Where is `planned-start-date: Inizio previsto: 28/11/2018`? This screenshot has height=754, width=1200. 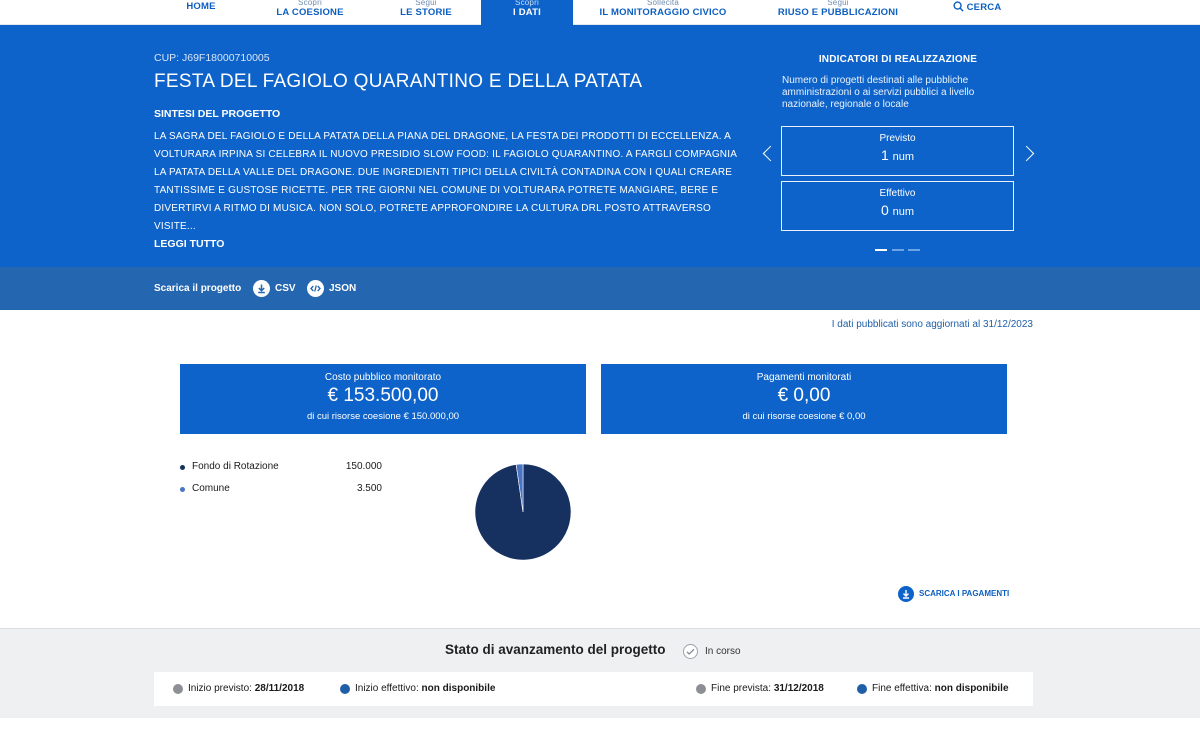
planned-start-date: Inizio previsto: 28/11/2018 is located at coordinates (238, 689).